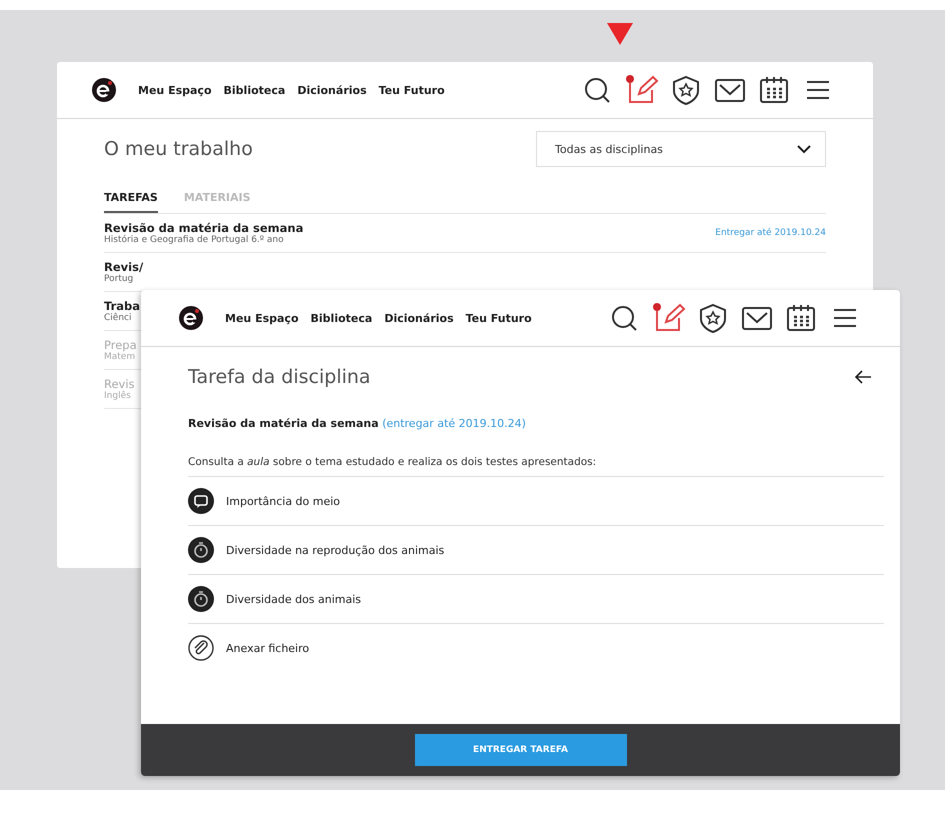 Image resolution: width=945 pixels, height=823 pixels. What do you see at coordinates (124, 267) in the screenshot?
I see `task-title: Revis/` at bounding box center [124, 267].